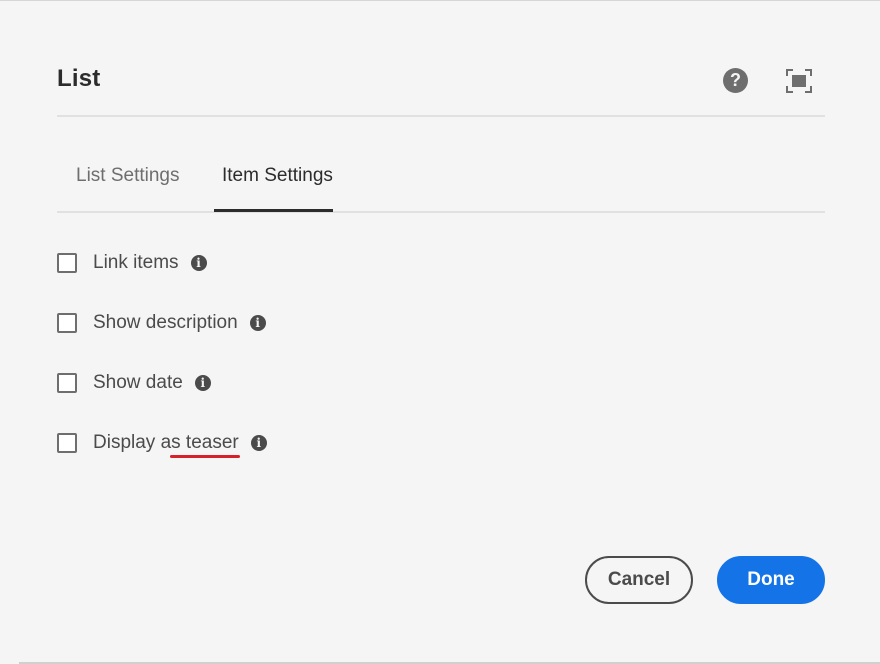 The width and height of the screenshot is (880, 664). What do you see at coordinates (67, 383) in the screenshot?
I see `show-date-checkbox` at bounding box center [67, 383].